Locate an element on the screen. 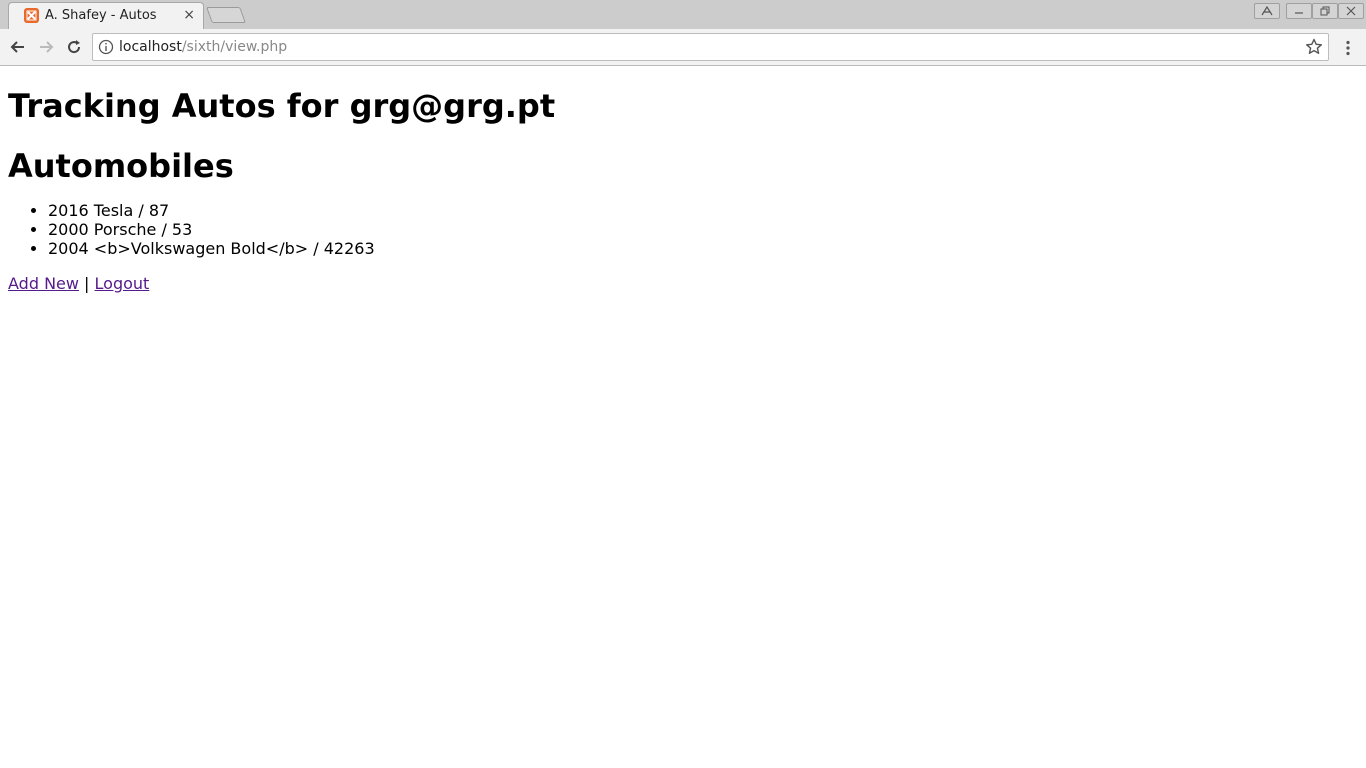 This screenshot has height=768, width=1366. browser-menu-button is located at coordinates (1348, 48).